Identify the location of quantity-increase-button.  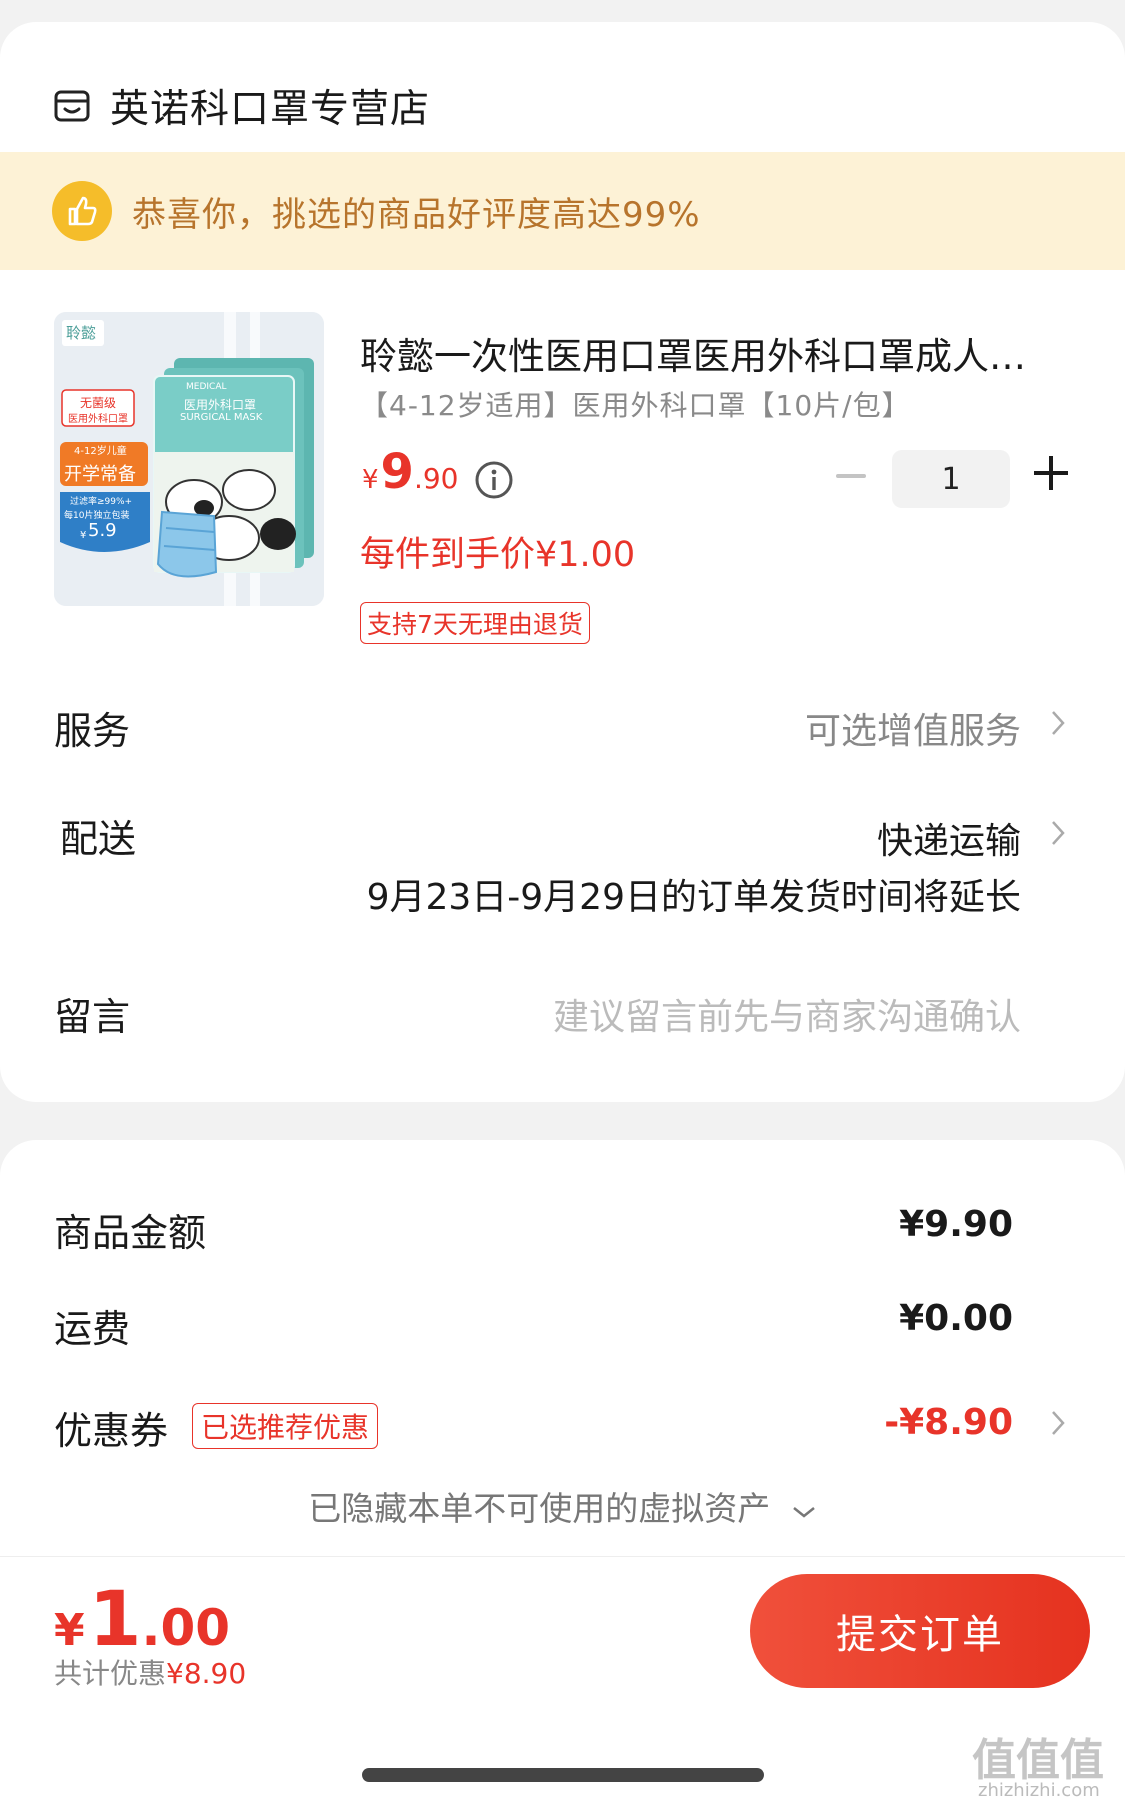
(1051, 473).